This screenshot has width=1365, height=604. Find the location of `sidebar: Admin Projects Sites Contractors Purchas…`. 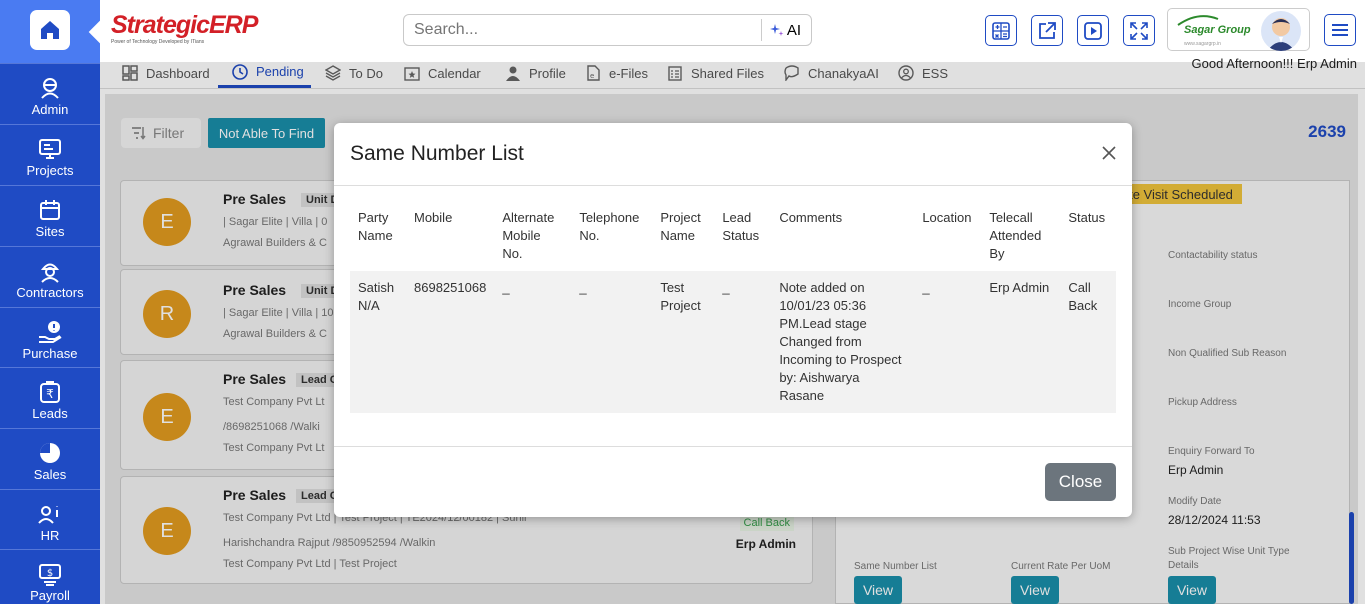

sidebar: Admin Projects Sites Contractors Purchas… is located at coordinates (50, 302).